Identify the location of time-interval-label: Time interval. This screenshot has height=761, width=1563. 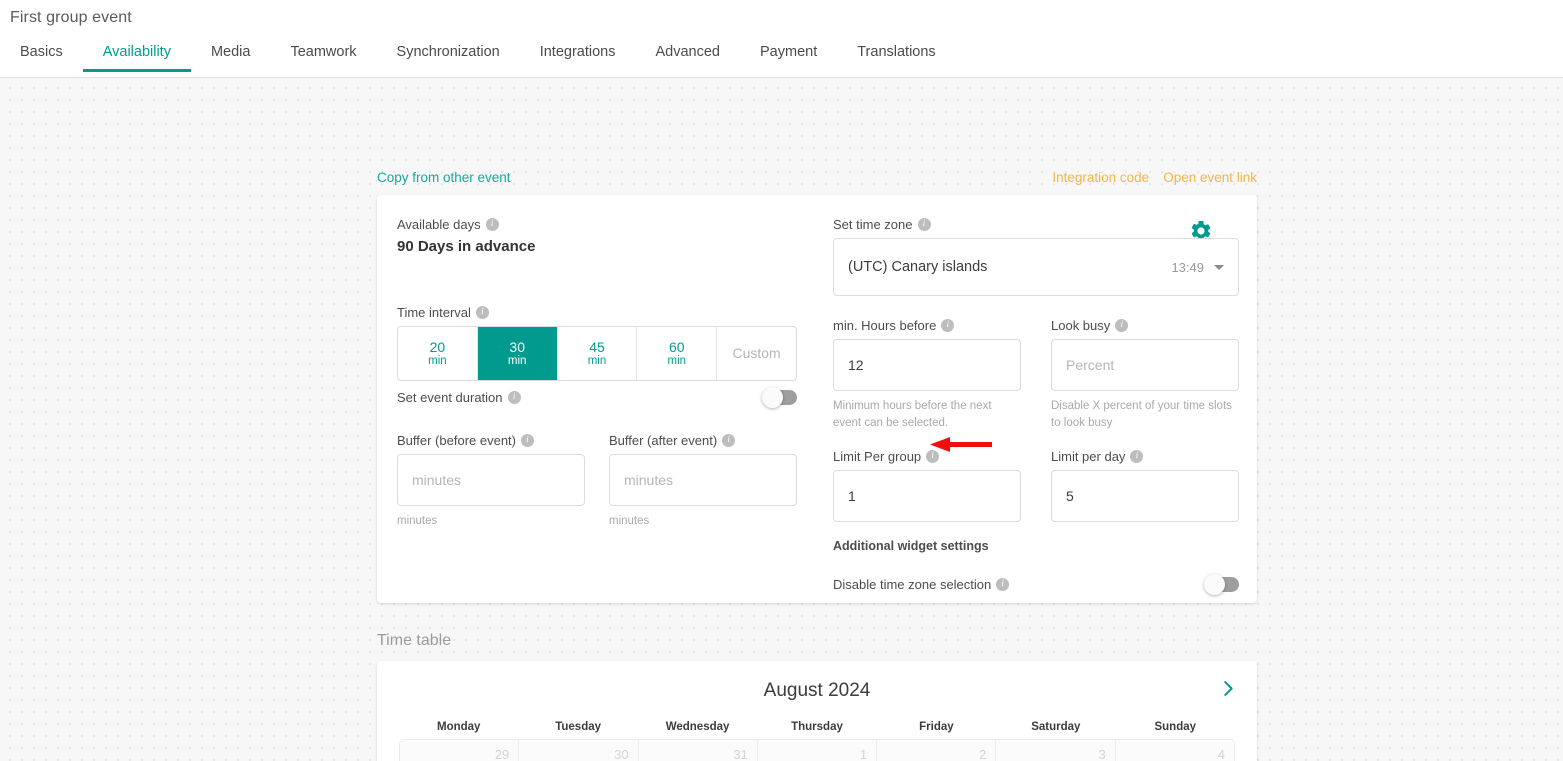
(434, 312).